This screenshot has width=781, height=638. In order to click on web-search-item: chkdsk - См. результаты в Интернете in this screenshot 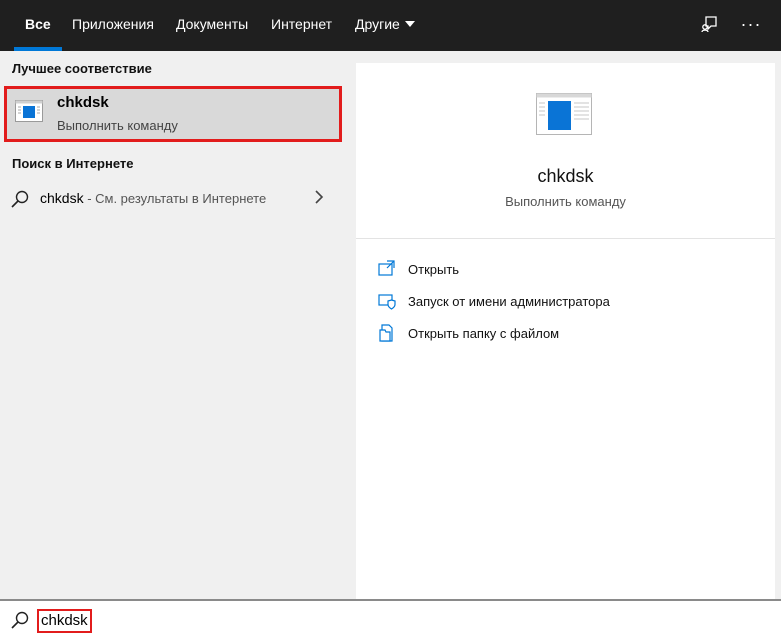, I will do `click(172, 198)`.